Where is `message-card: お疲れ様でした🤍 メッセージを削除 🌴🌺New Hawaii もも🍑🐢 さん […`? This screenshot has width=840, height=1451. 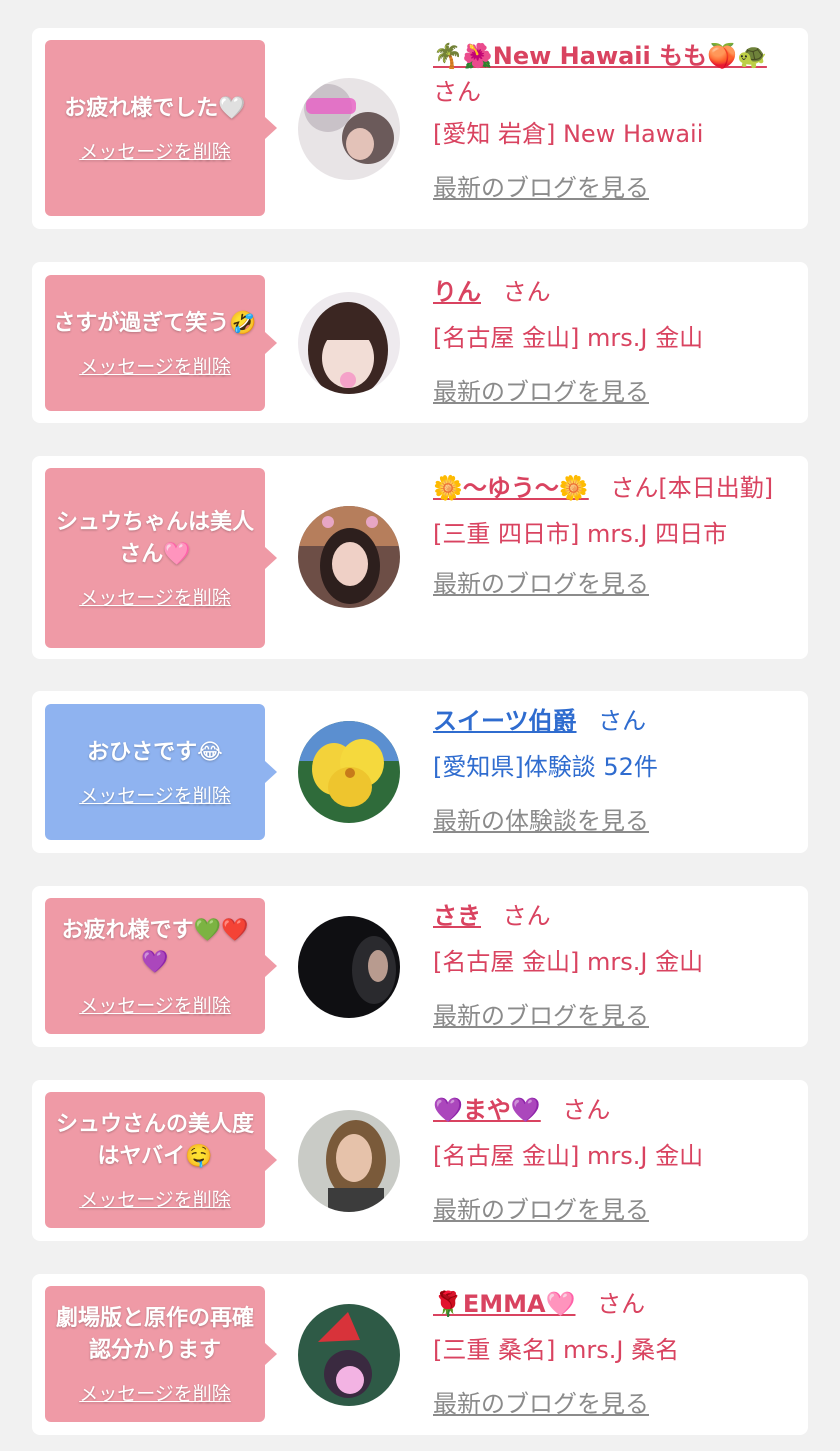
message-card: お疲れ様でした🤍 メッセージを削除 🌴🌺New Hawaii もも🍑🐢 さん [… is located at coordinates (420, 128).